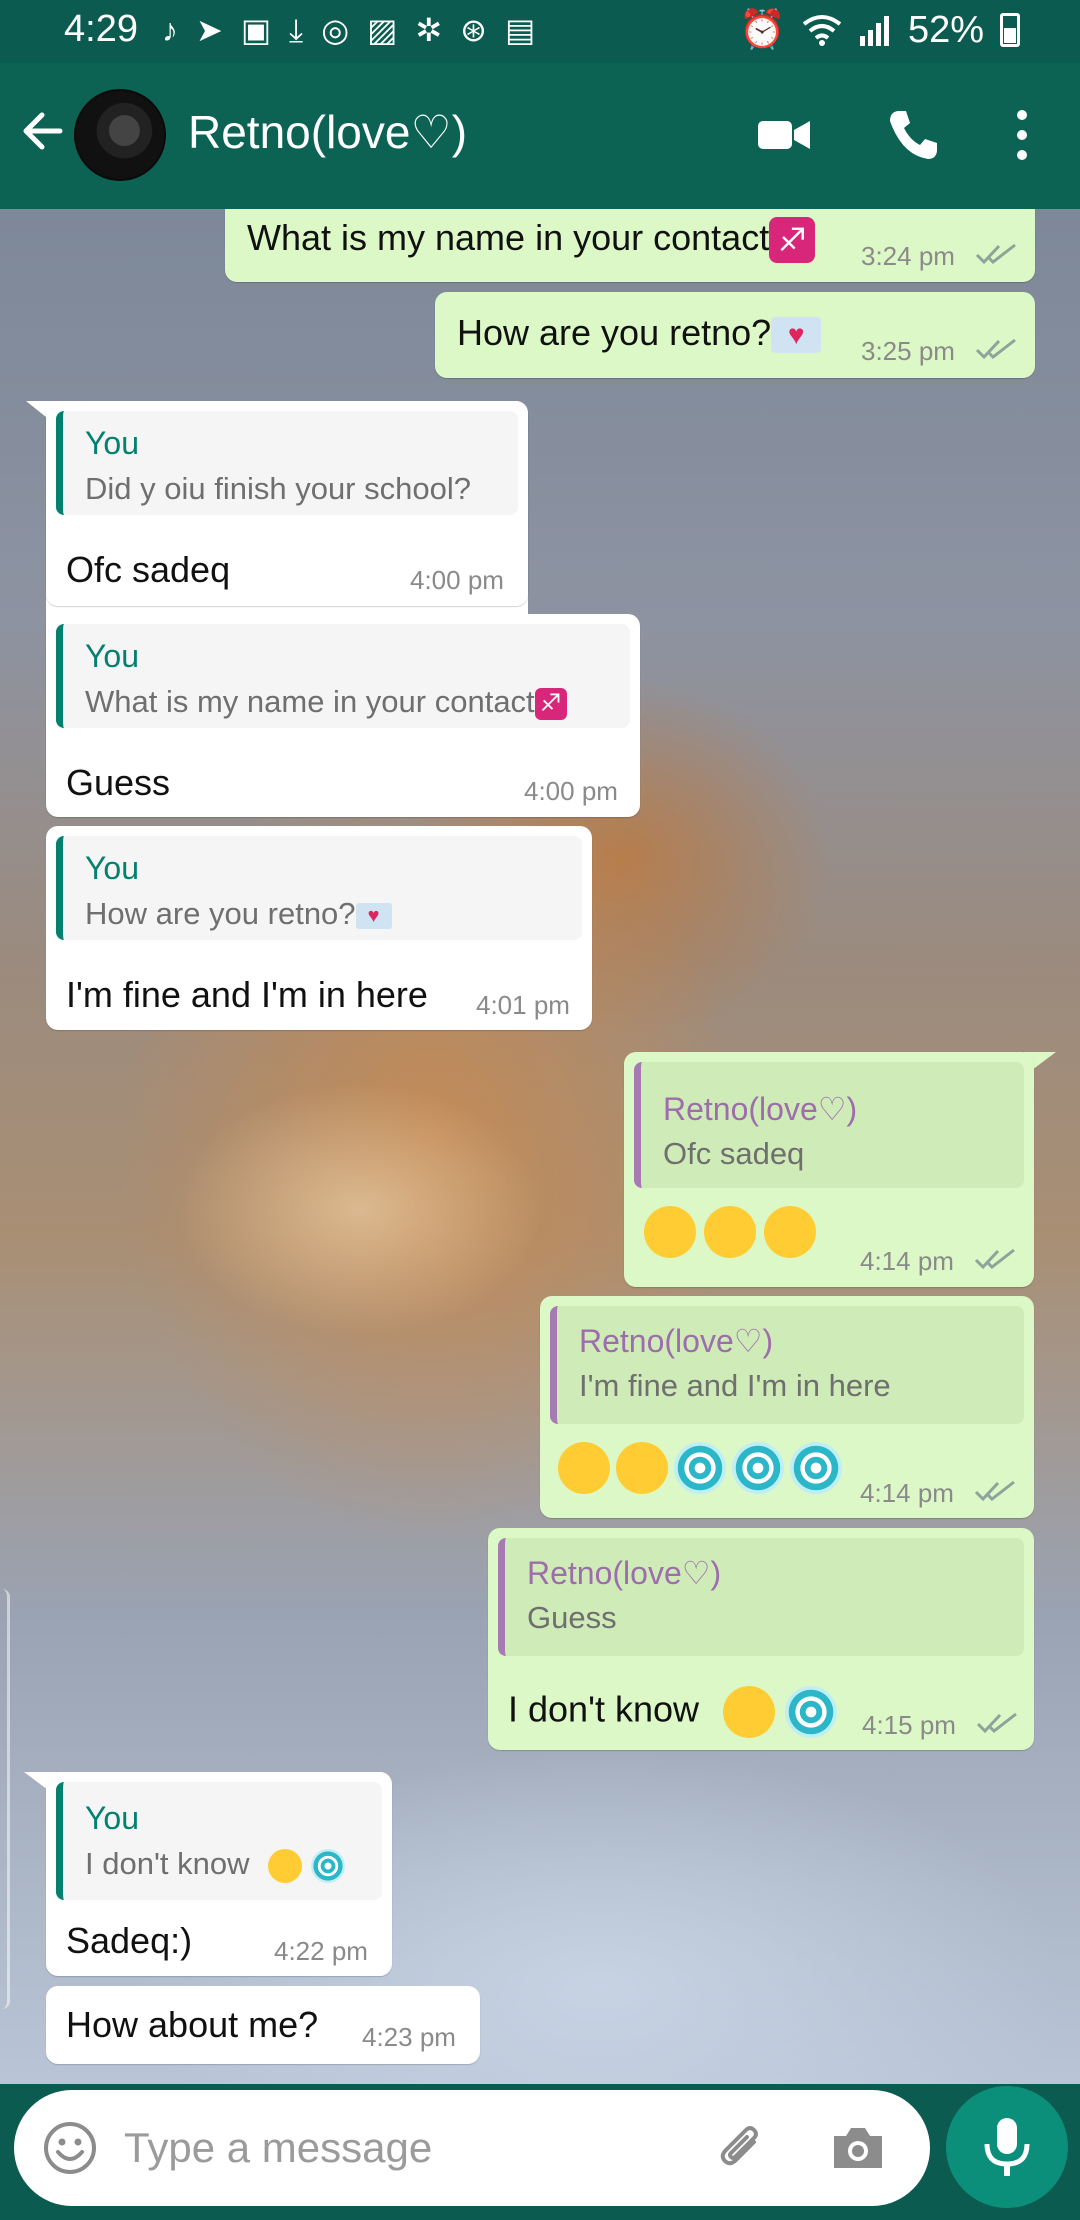  Describe the element at coordinates (404, 2148) in the screenshot. I see `message-input` at that location.